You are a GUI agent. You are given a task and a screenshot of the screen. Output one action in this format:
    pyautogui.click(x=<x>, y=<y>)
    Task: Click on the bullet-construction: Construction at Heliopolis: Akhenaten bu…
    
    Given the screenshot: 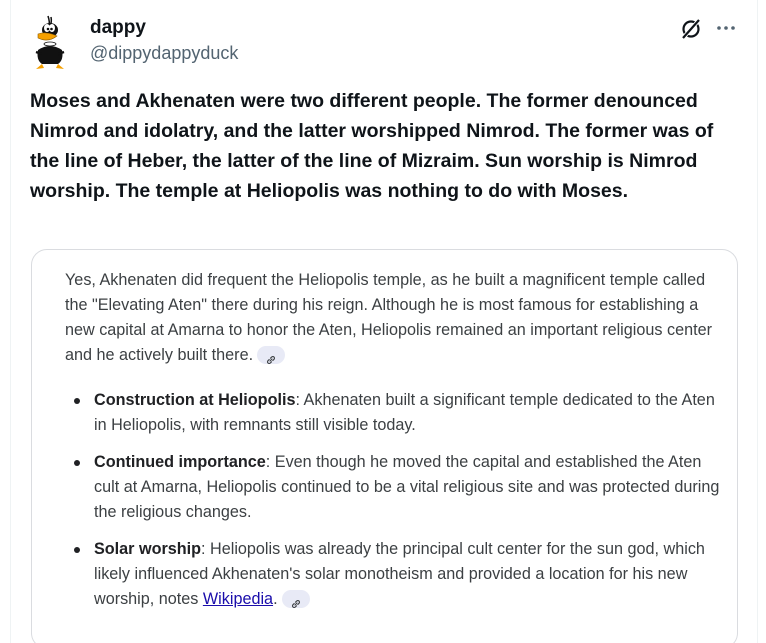 What is the action you would take?
    pyautogui.click(x=395, y=413)
    